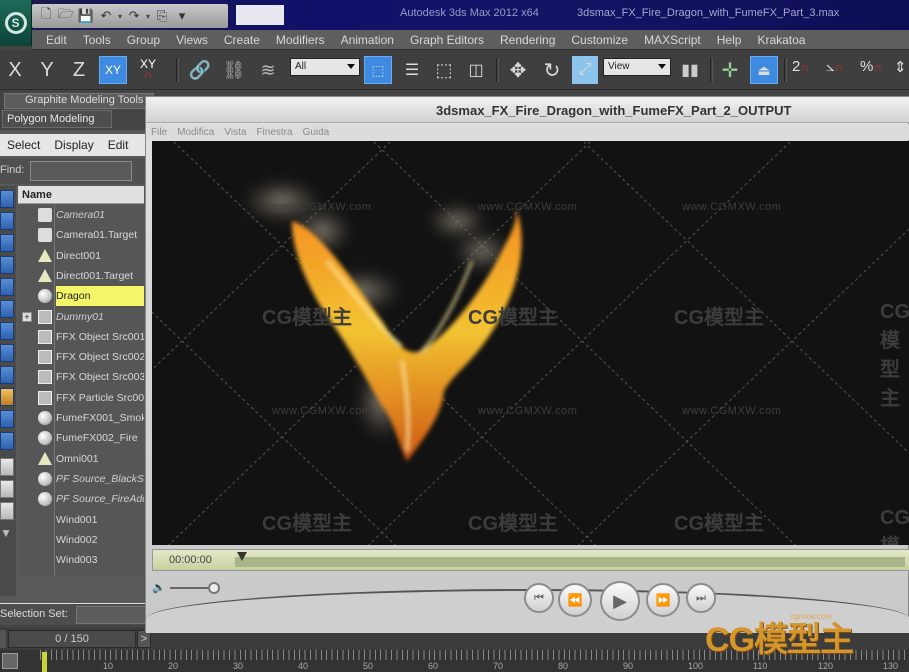 This screenshot has width=909, height=672. Describe the element at coordinates (367, 40) in the screenshot. I see `menu-animation: Animation` at that location.